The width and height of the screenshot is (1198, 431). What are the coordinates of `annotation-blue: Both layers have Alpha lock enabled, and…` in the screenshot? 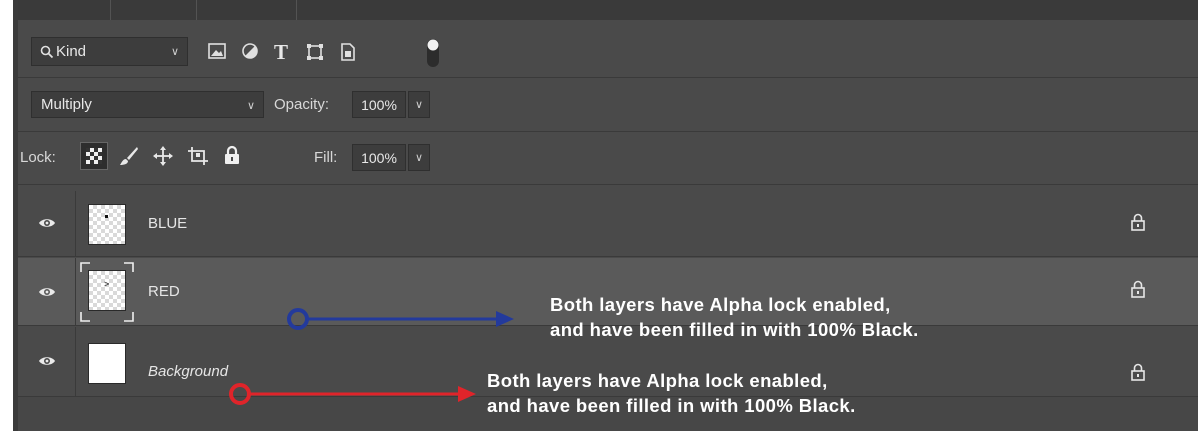 It's located at (734, 317).